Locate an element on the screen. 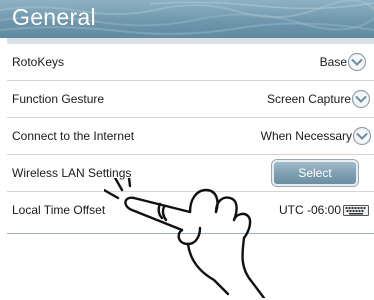 The image size is (374, 300). setting-label: Local Time Offset is located at coordinates (59, 210).